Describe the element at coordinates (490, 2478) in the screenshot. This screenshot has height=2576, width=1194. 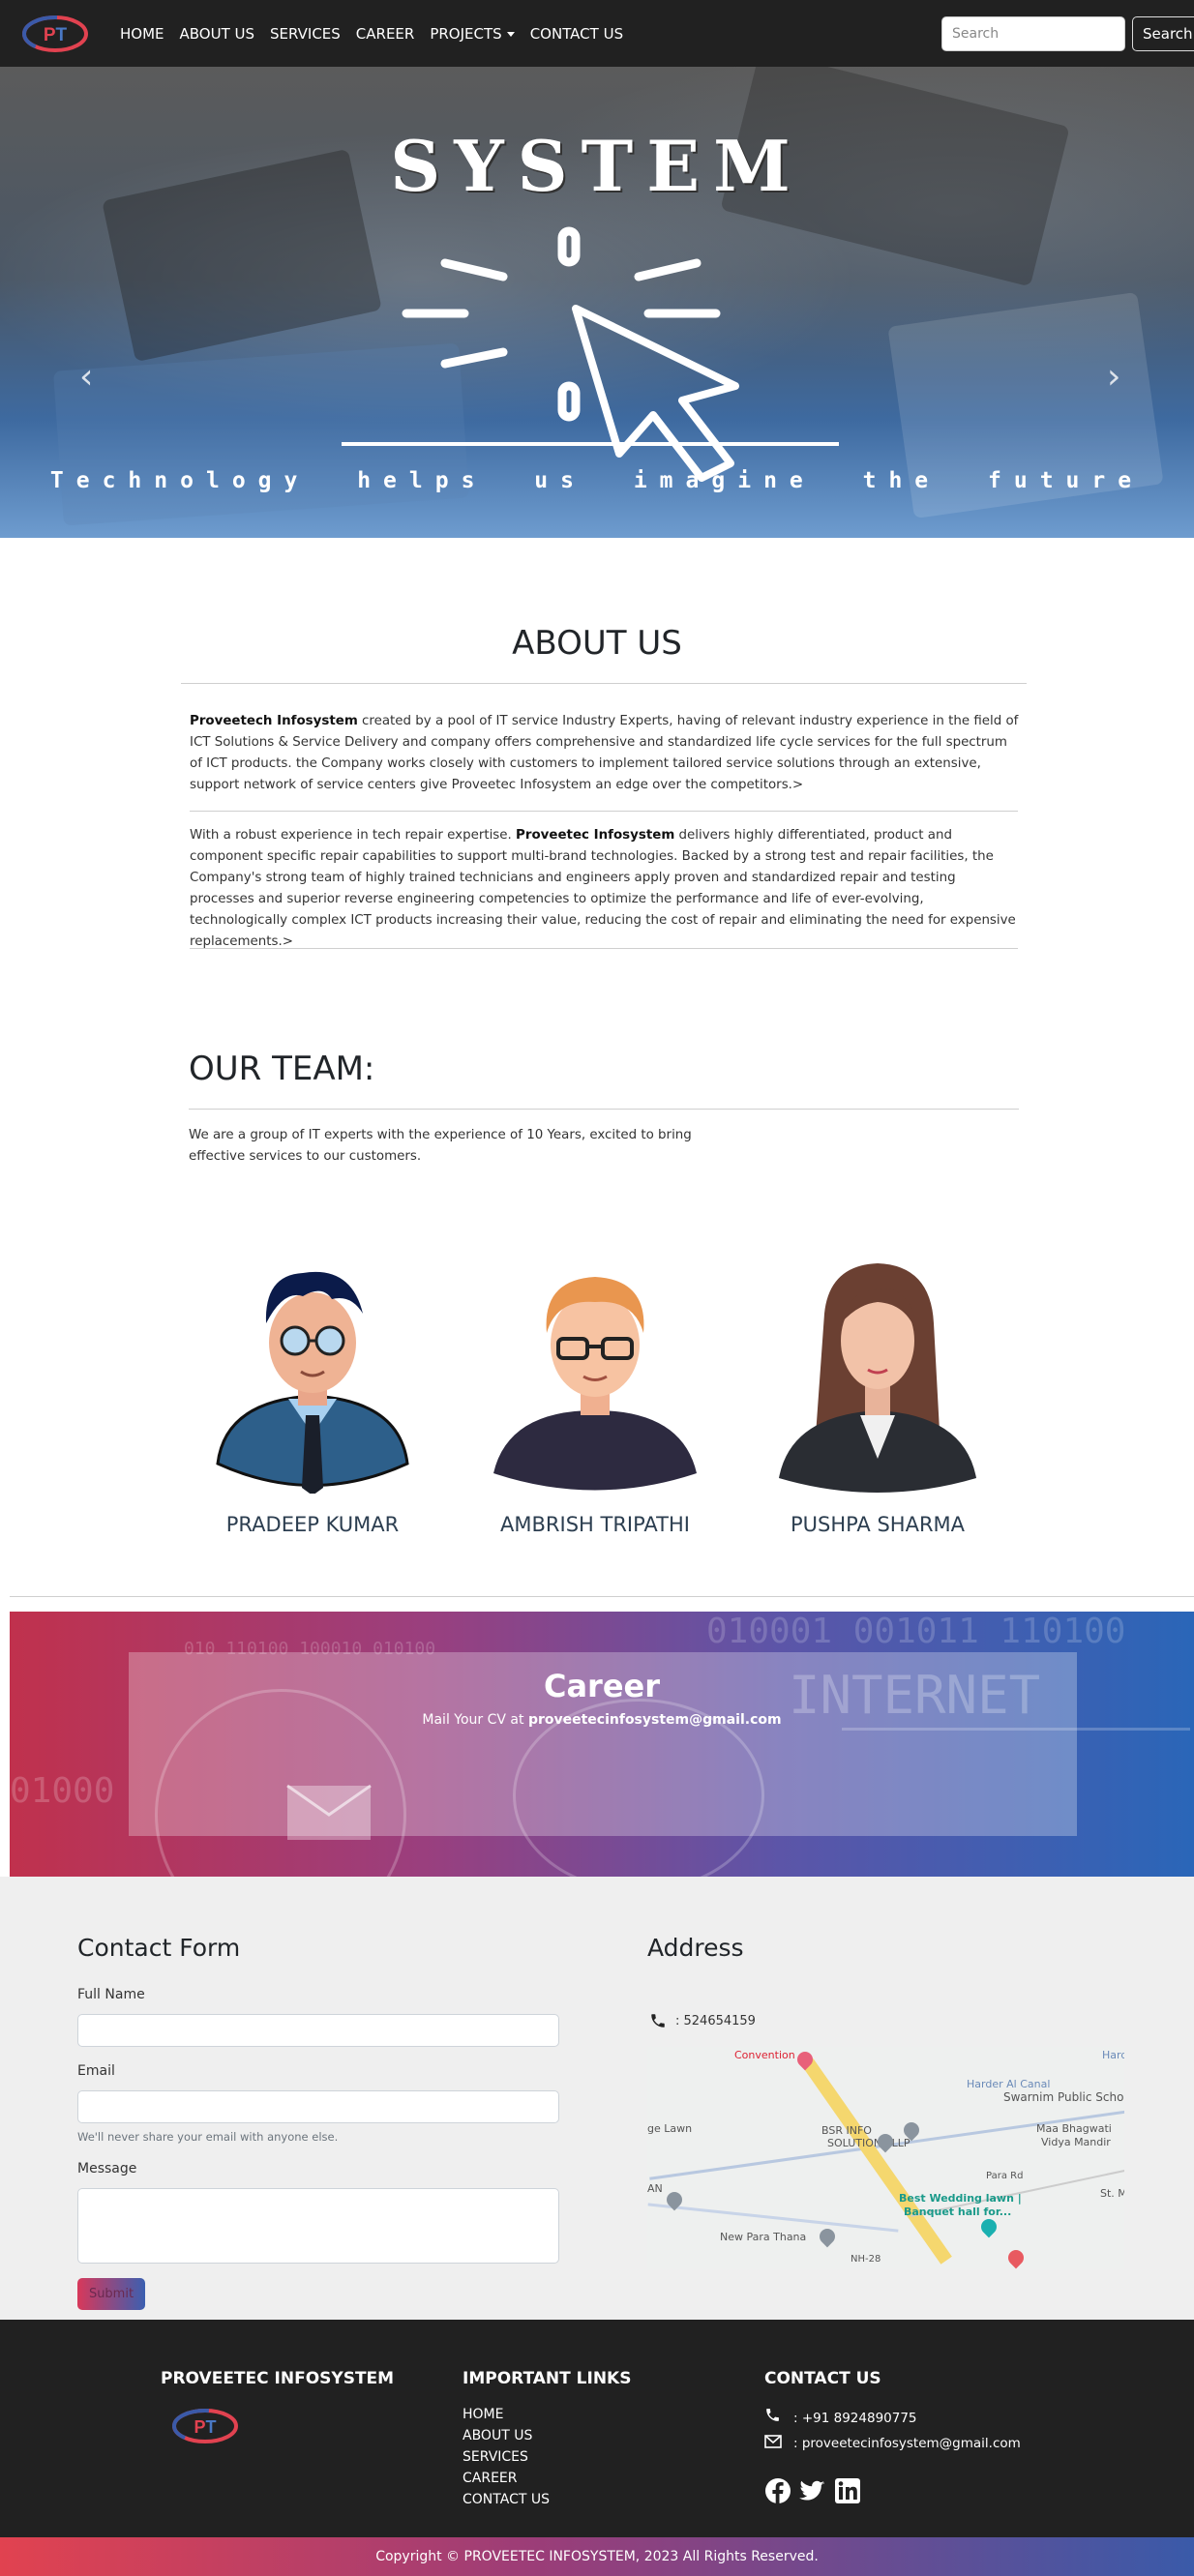
I see `footer-link-career: CAREER` at that location.